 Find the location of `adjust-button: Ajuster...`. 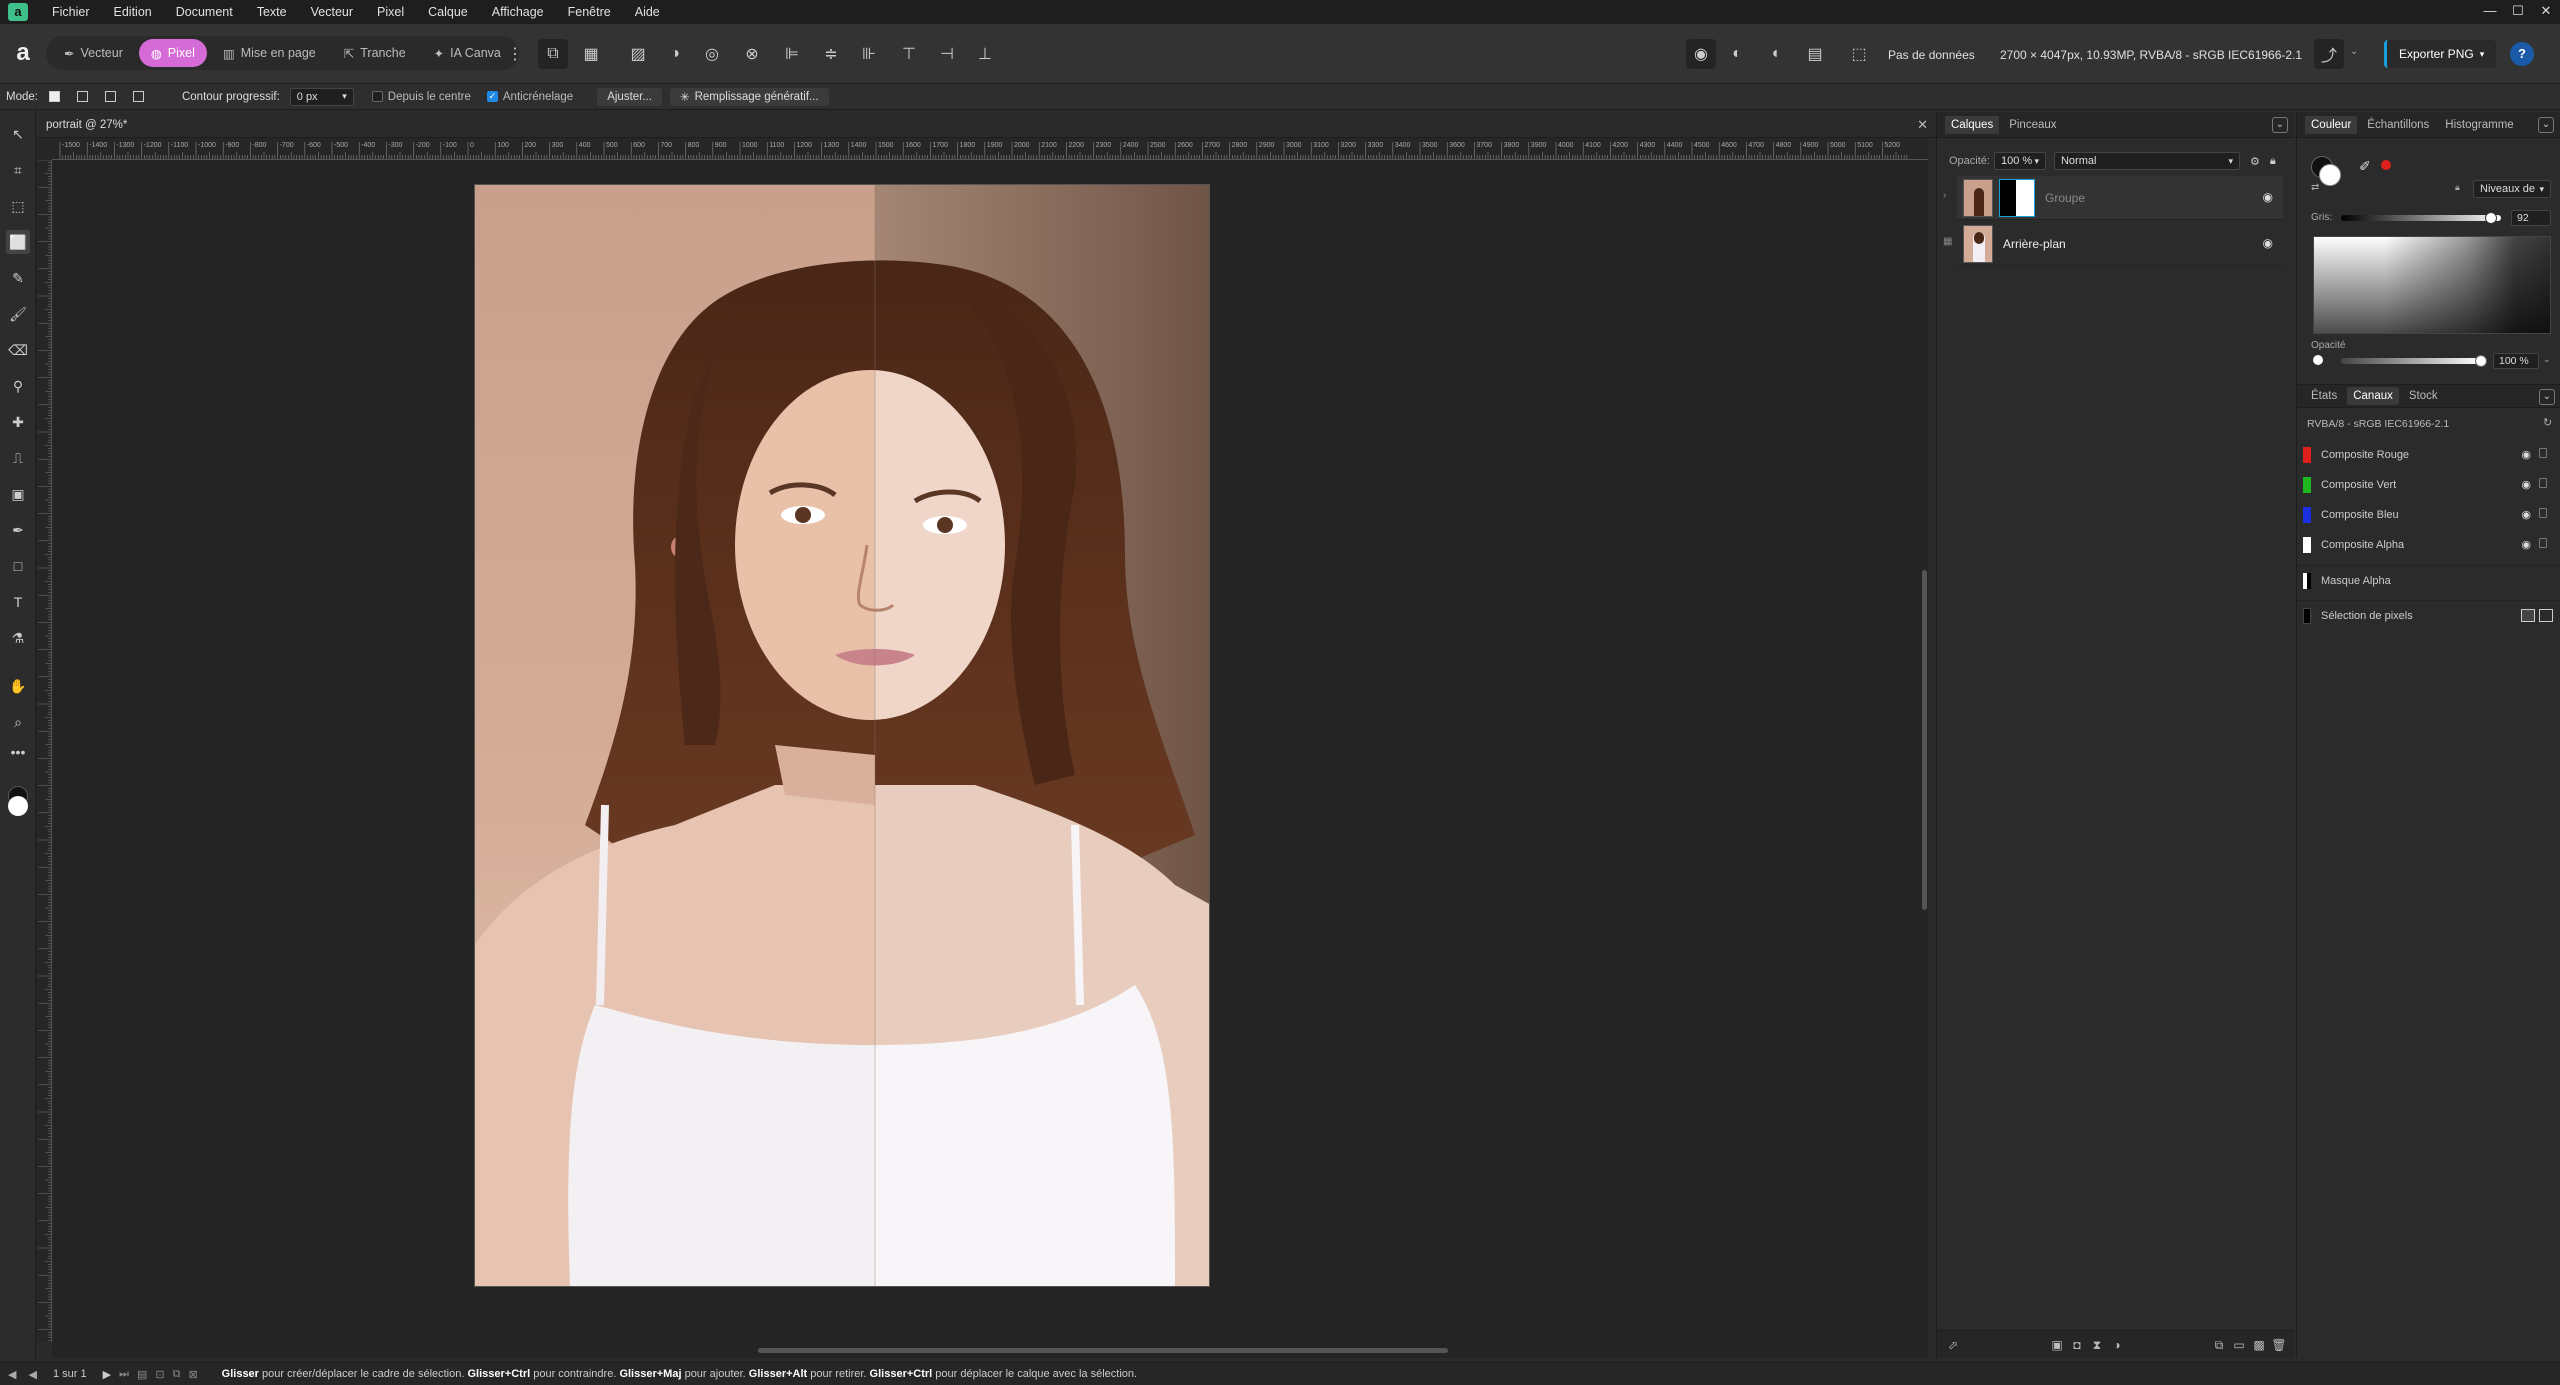

adjust-button: Ajuster... is located at coordinates (629, 96).